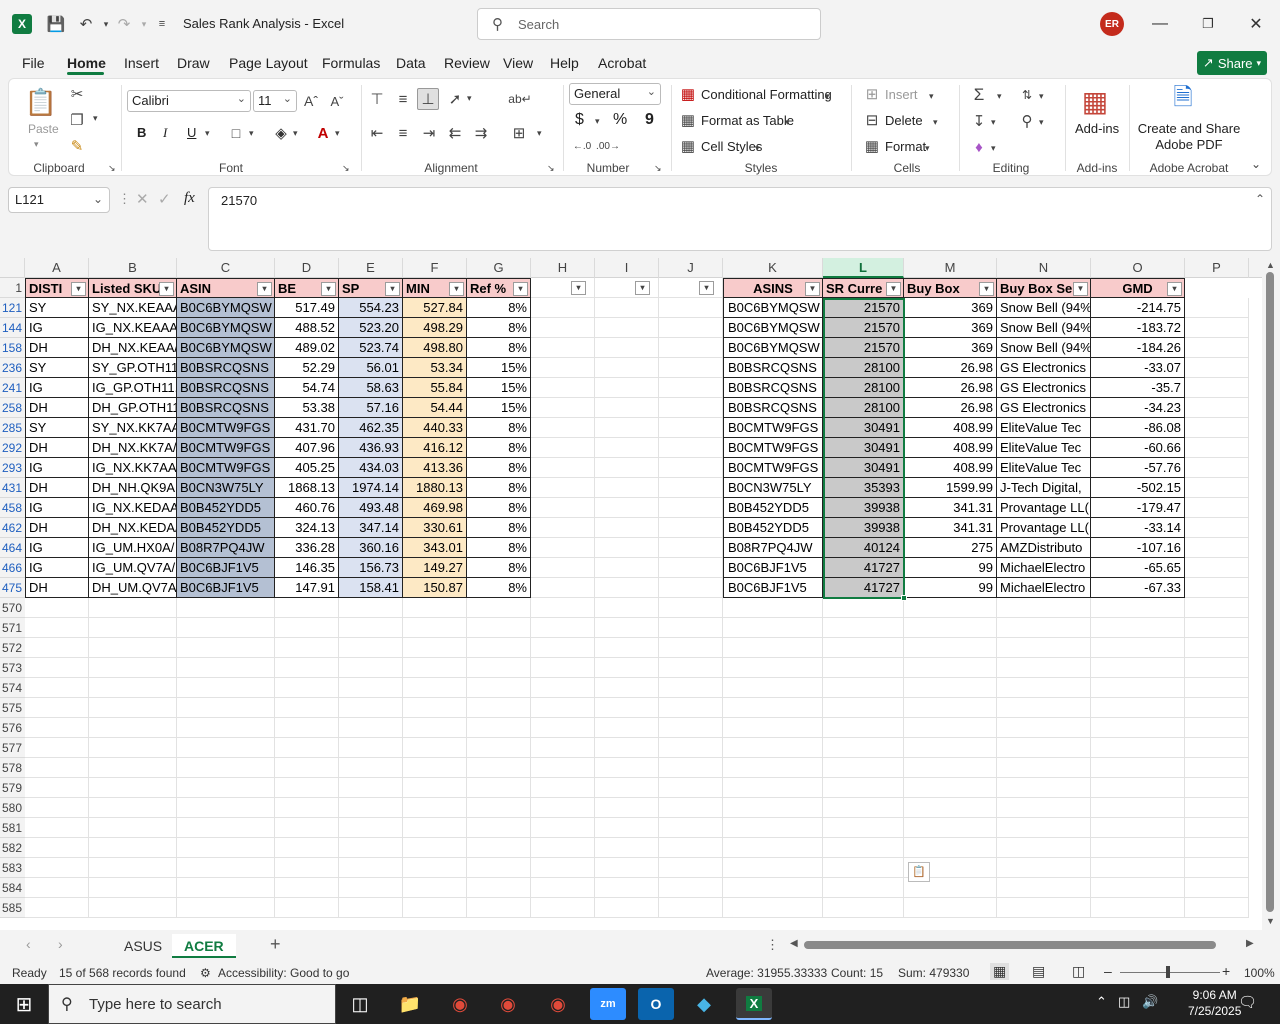  I want to click on table-cell: DH, so click(57, 528).